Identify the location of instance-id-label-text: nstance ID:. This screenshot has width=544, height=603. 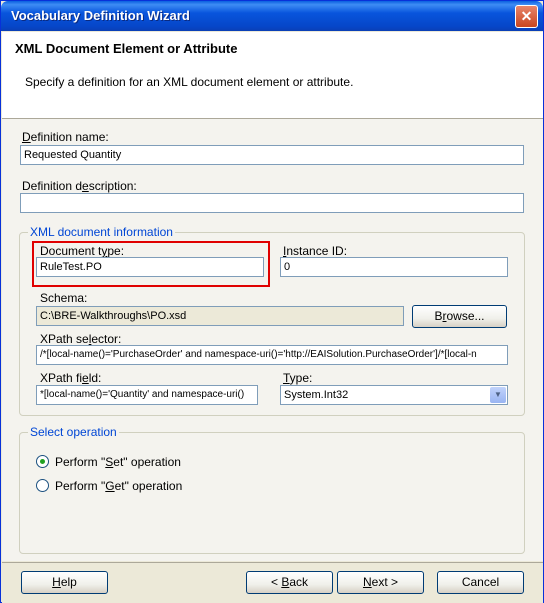
(317, 251).